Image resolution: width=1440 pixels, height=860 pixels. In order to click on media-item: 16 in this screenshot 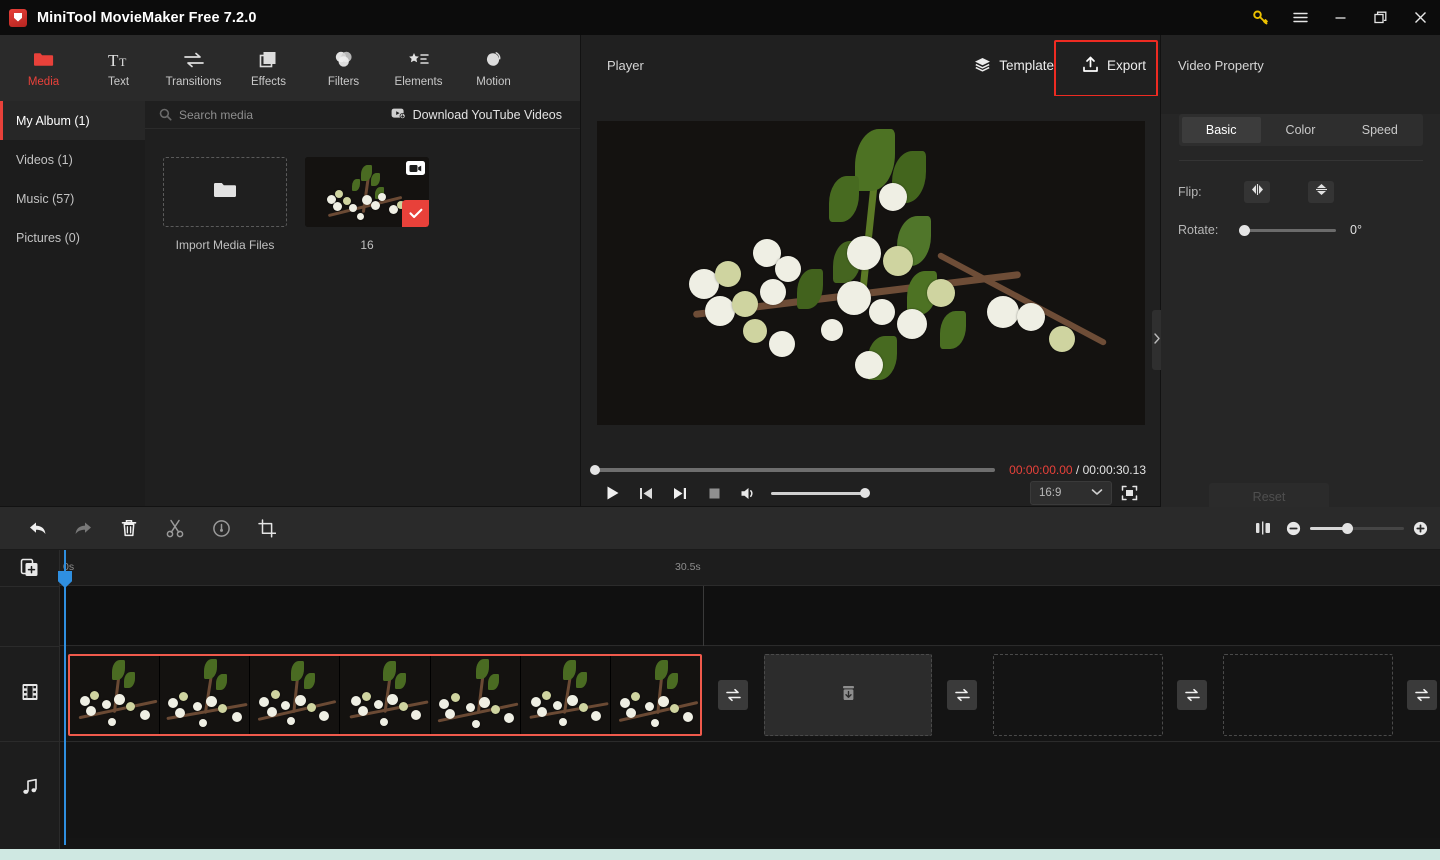, I will do `click(367, 204)`.